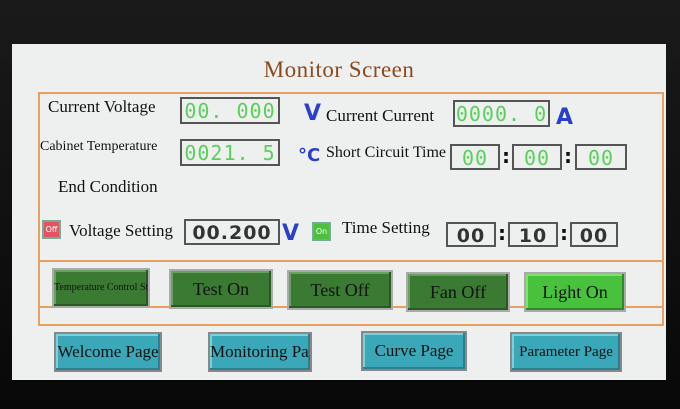  What do you see at coordinates (386, 227) in the screenshot?
I see `time-setting-label: Time Setting` at bounding box center [386, 227].